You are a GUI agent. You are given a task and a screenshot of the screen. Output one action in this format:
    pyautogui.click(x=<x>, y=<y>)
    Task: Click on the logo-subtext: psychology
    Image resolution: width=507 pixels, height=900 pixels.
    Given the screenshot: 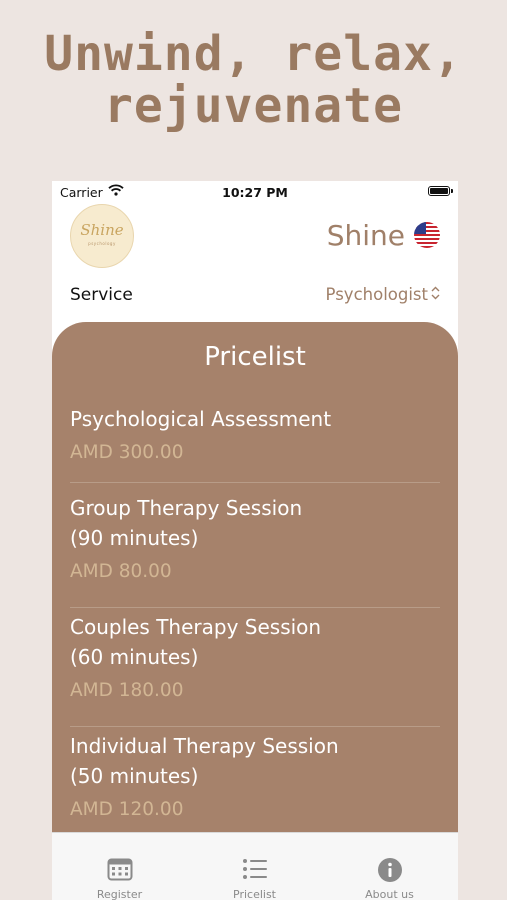 What is the action you would take?
    pyautogui.click(x=102, y=243)
    